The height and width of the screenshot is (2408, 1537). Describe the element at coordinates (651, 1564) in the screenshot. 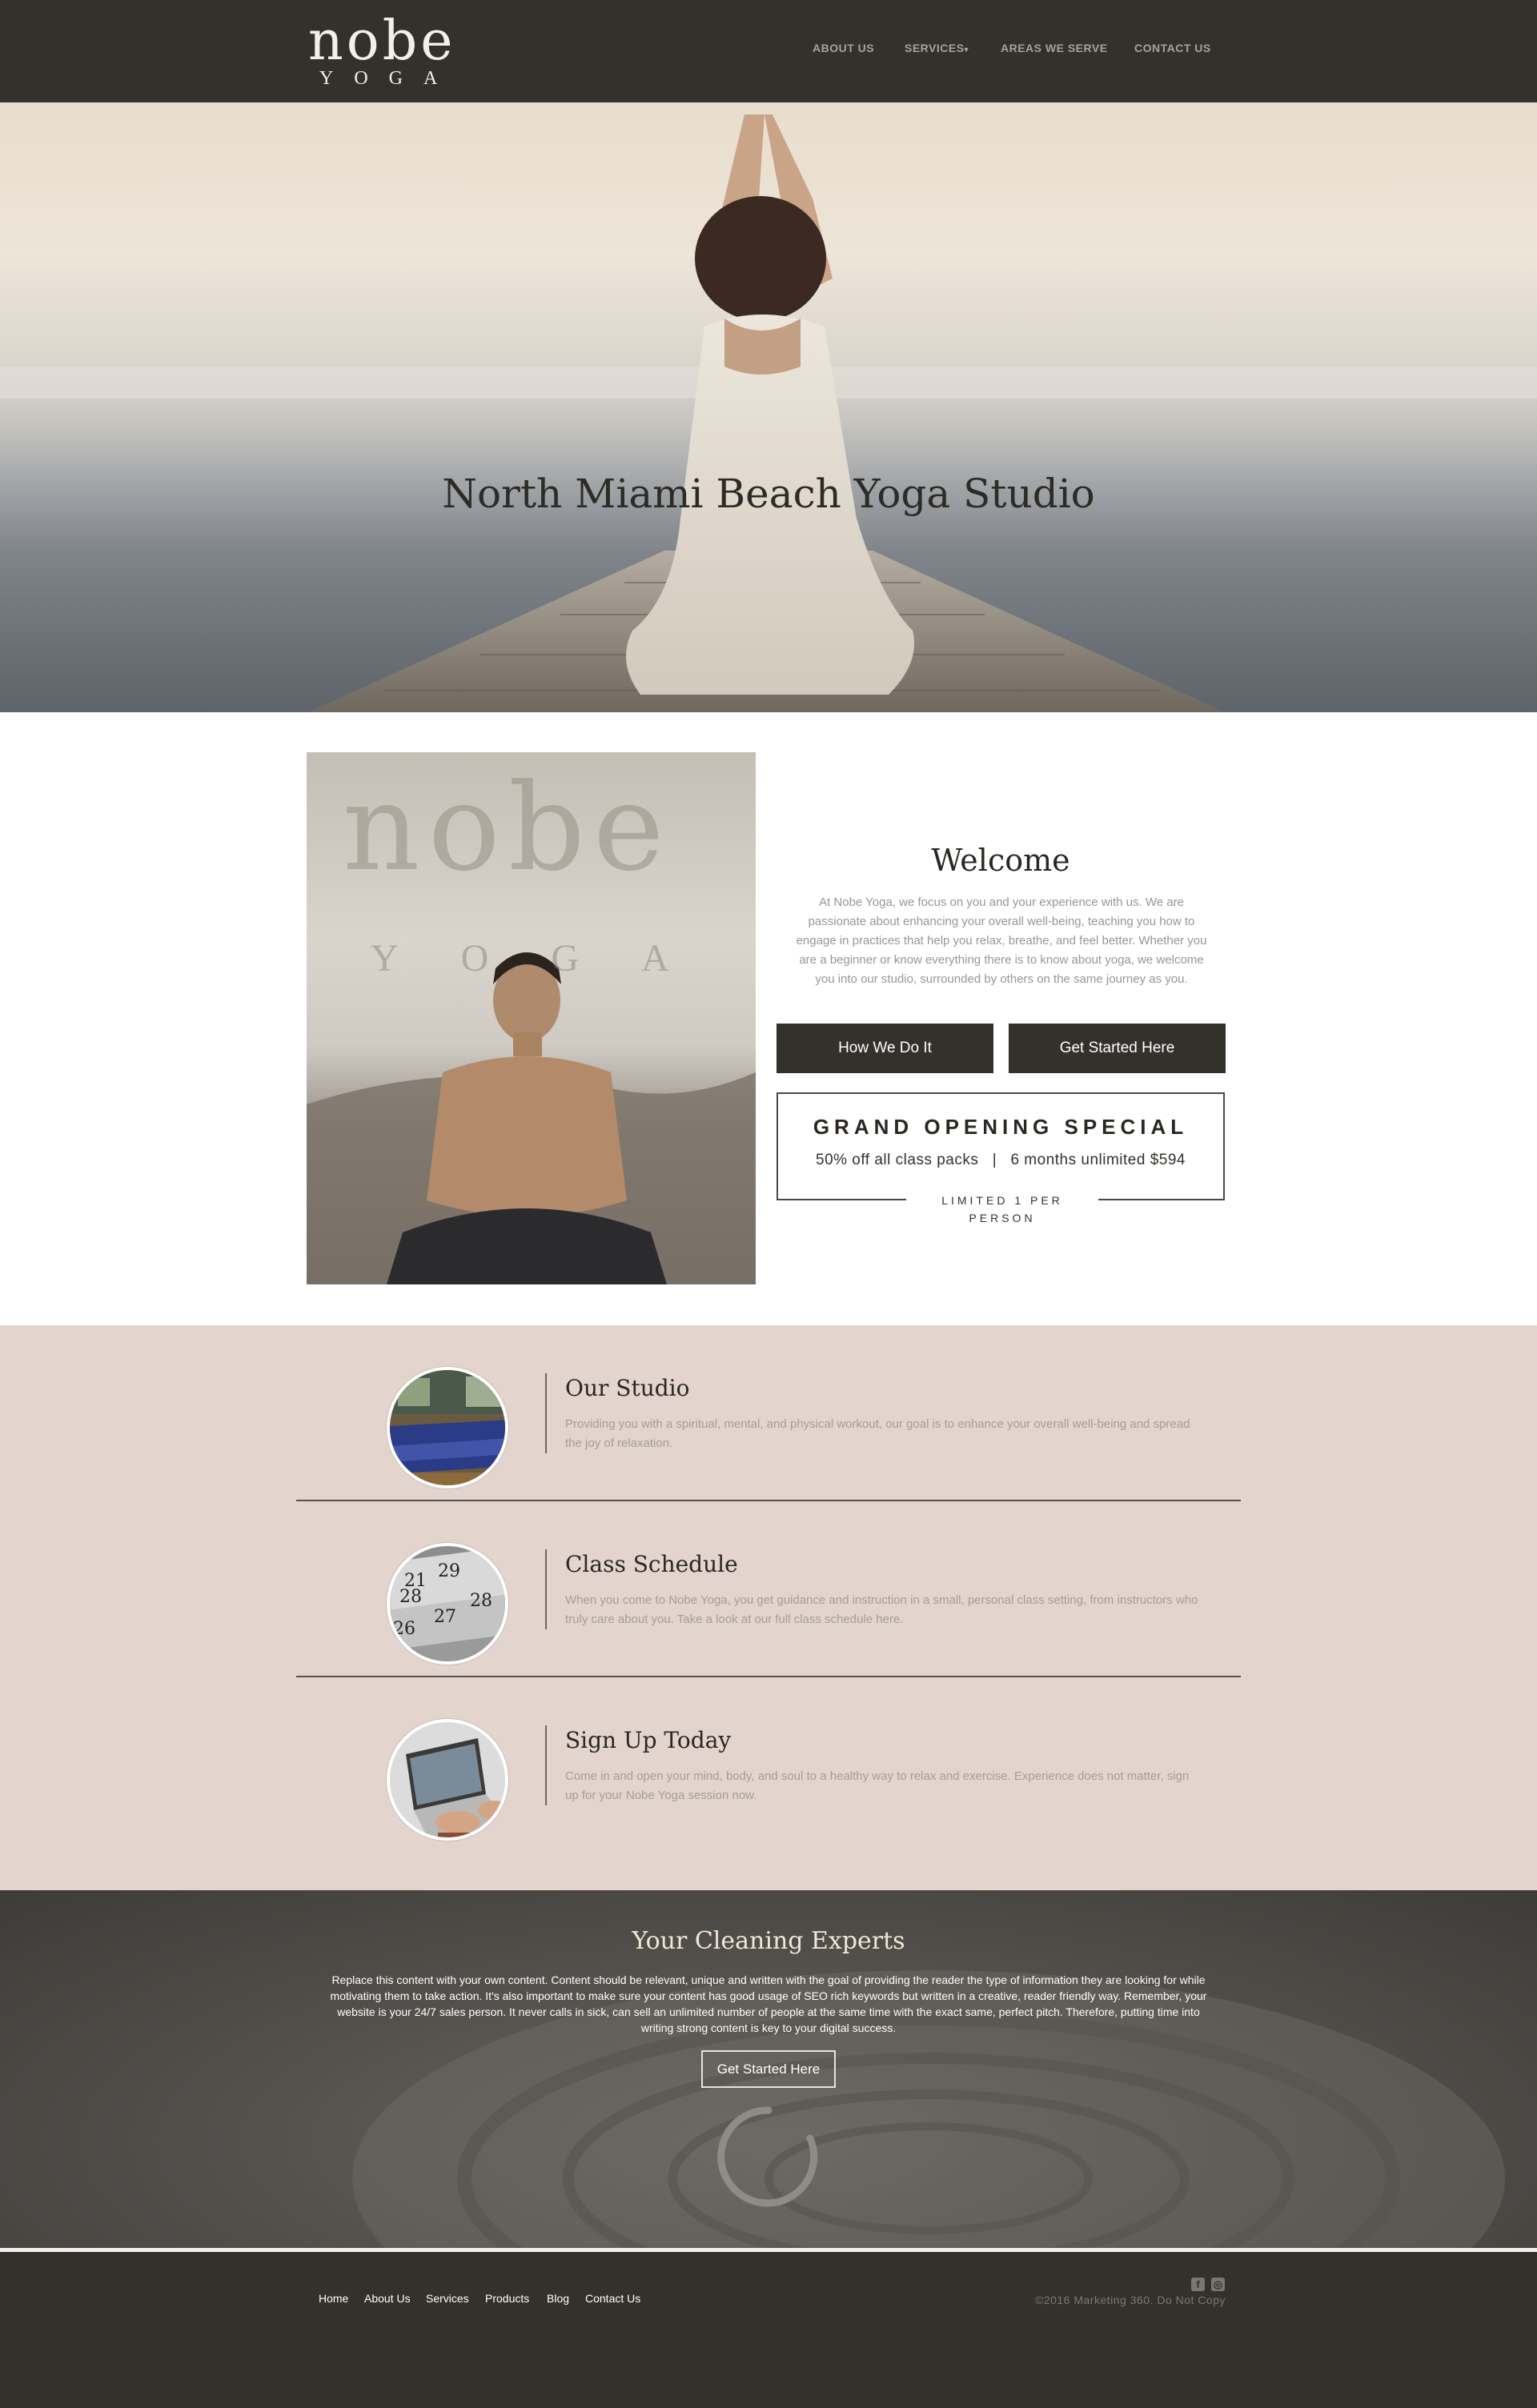

I see `feature-title: Class Schedule` at that location.